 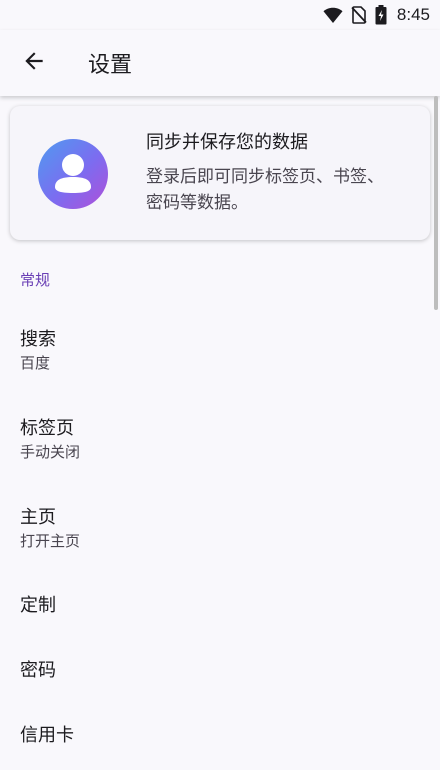 What do you see at coordinates (381, 15) in the screenshot?
I see `battery-charging-icon` at bounding box center [381, 15].